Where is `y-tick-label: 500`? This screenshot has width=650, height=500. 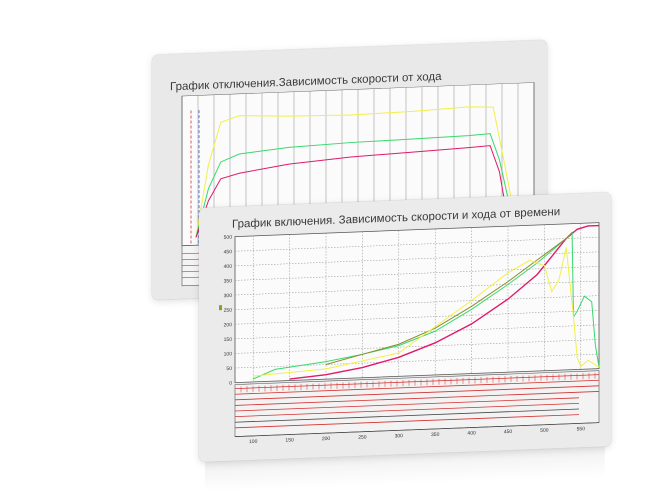
y-tick-label: 500 is located at coordinates (228, 238).